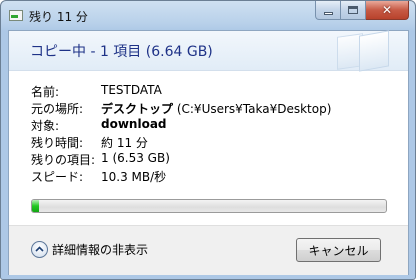 The image size is (416, 280). I want to click on caption-buttons: ✕, so click(362, 10).